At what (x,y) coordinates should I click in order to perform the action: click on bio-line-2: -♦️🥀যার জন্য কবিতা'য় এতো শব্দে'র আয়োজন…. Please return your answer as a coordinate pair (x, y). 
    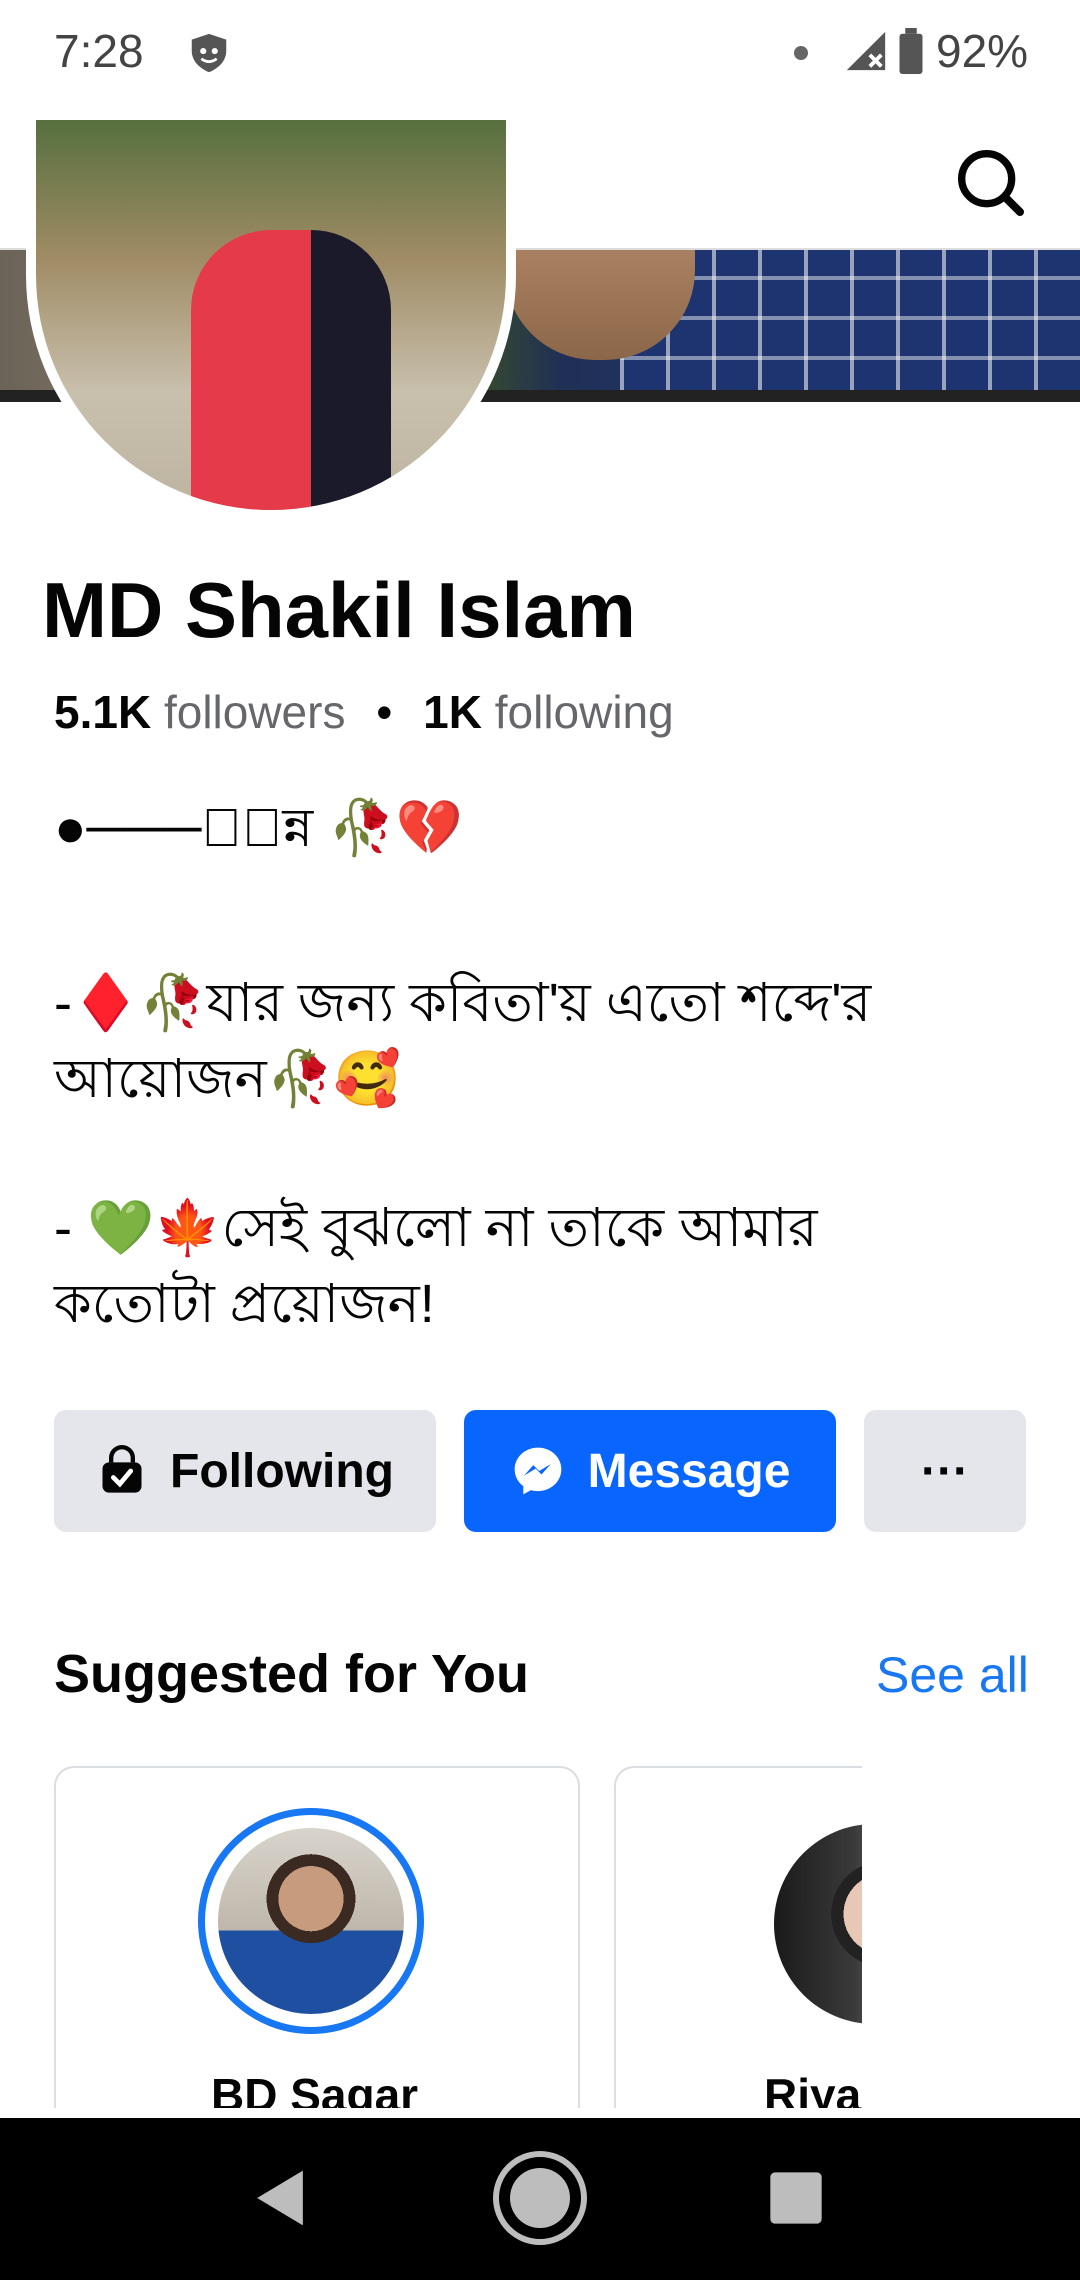
    Looking at the image, I should click on (463, 1041).